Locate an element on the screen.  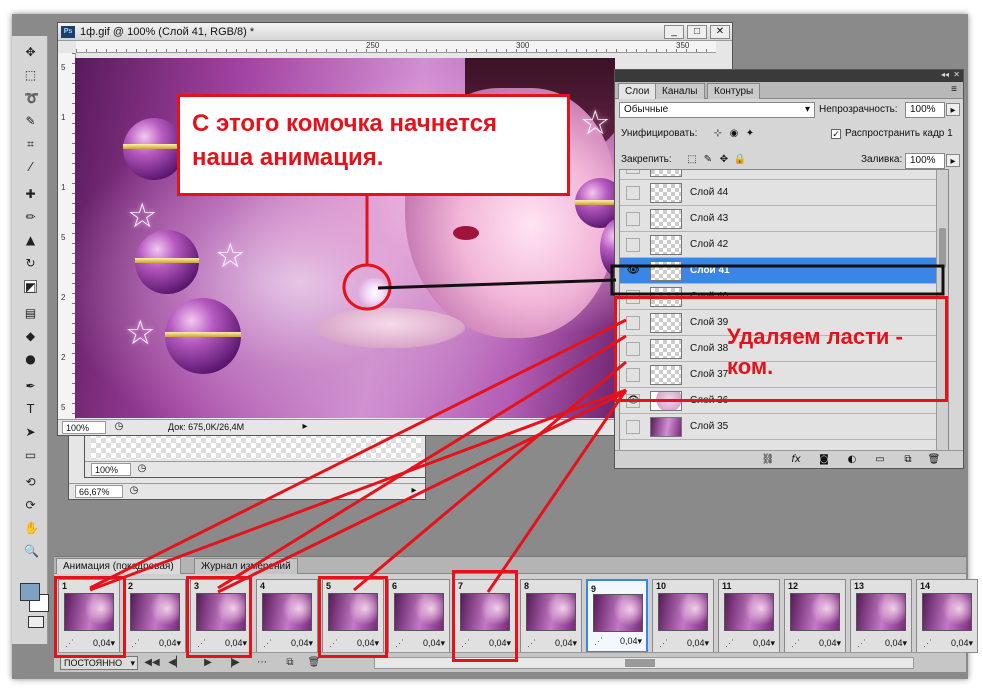
active-layer-outline is located at coordinates (777, 280).